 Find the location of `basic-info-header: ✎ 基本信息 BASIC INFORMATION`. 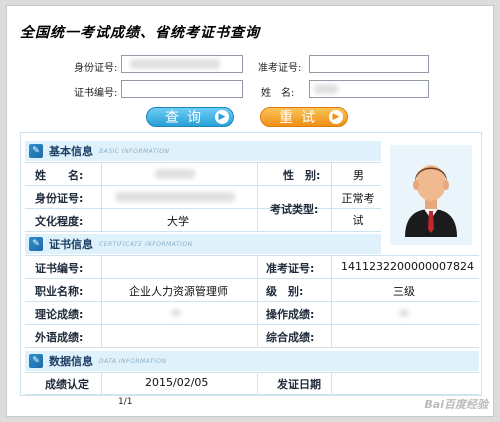

basic-info-header: ✎ 基本信息 BASIC INFORMATION is located at coordinates (203, 151).